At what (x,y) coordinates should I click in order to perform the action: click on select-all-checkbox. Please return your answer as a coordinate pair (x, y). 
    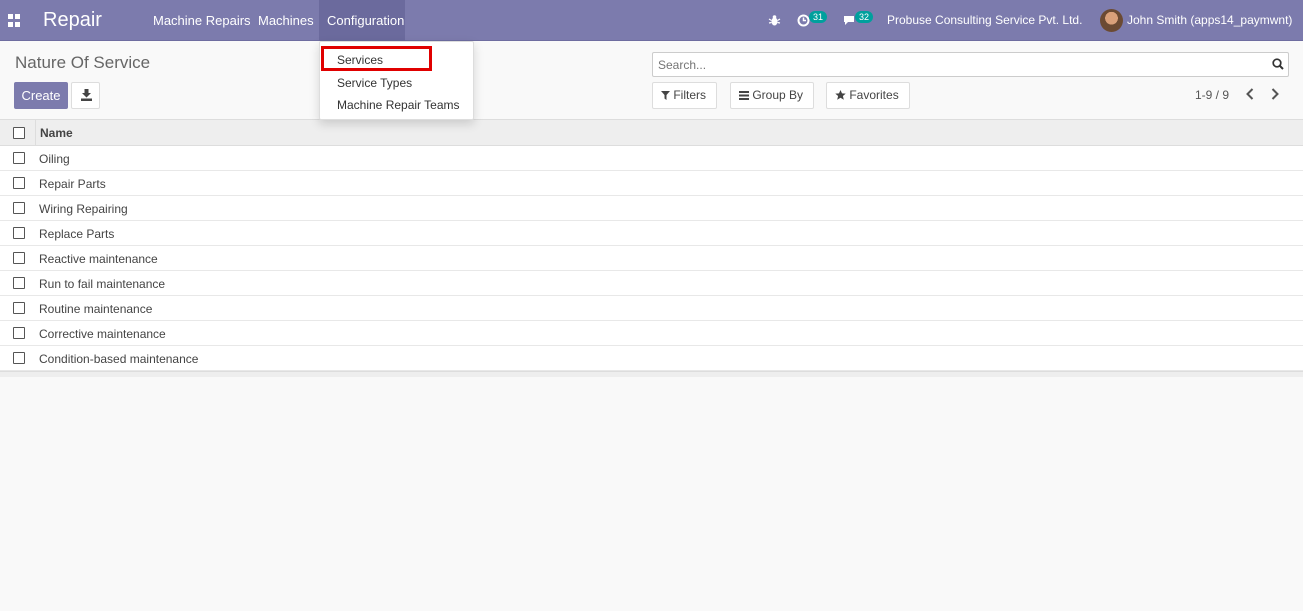
    Looking at the image, I should click on (19, 133).